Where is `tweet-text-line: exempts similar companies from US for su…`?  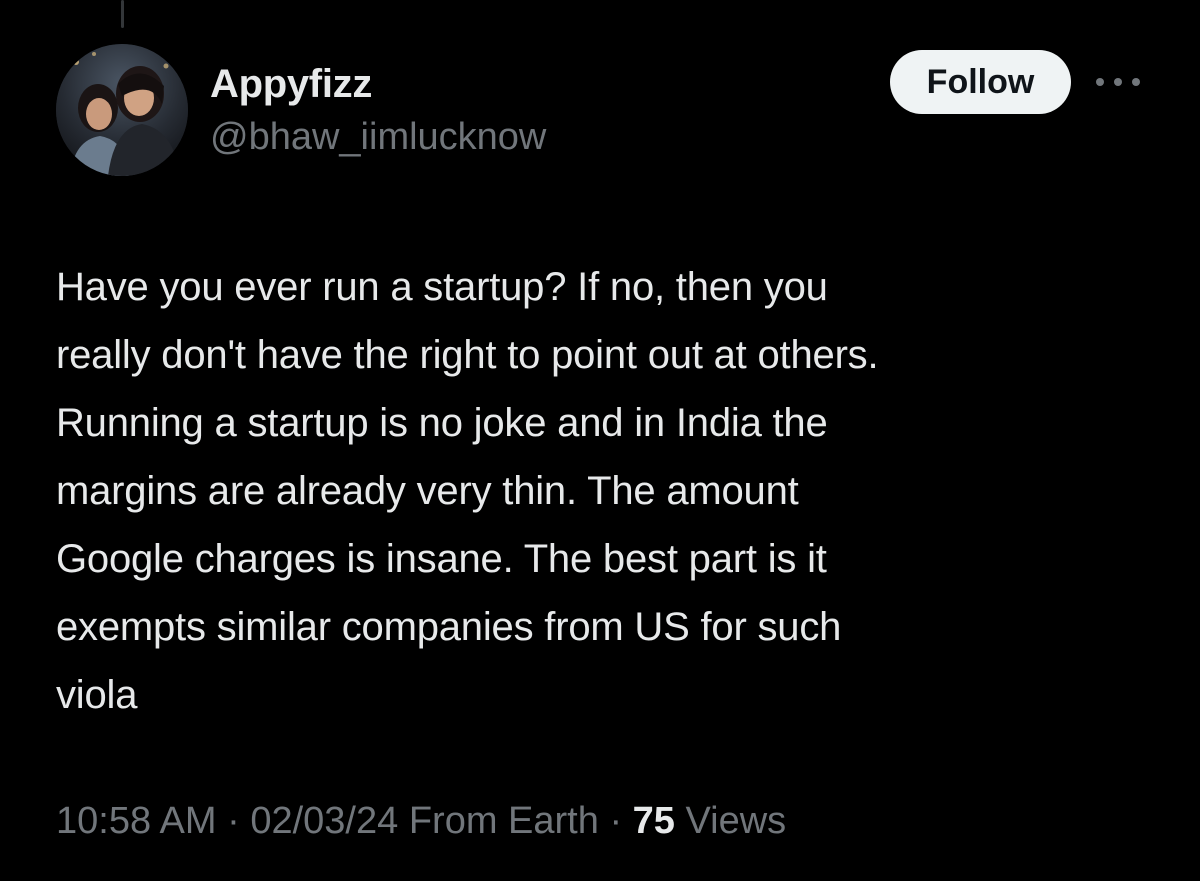 tweet-text-line: exempts similar companies from US for su… is located at coordinates (449, 627).